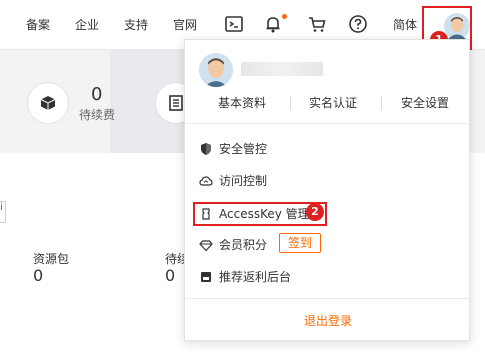  I want to click on step-2-badge: 2, so click(315, 212).